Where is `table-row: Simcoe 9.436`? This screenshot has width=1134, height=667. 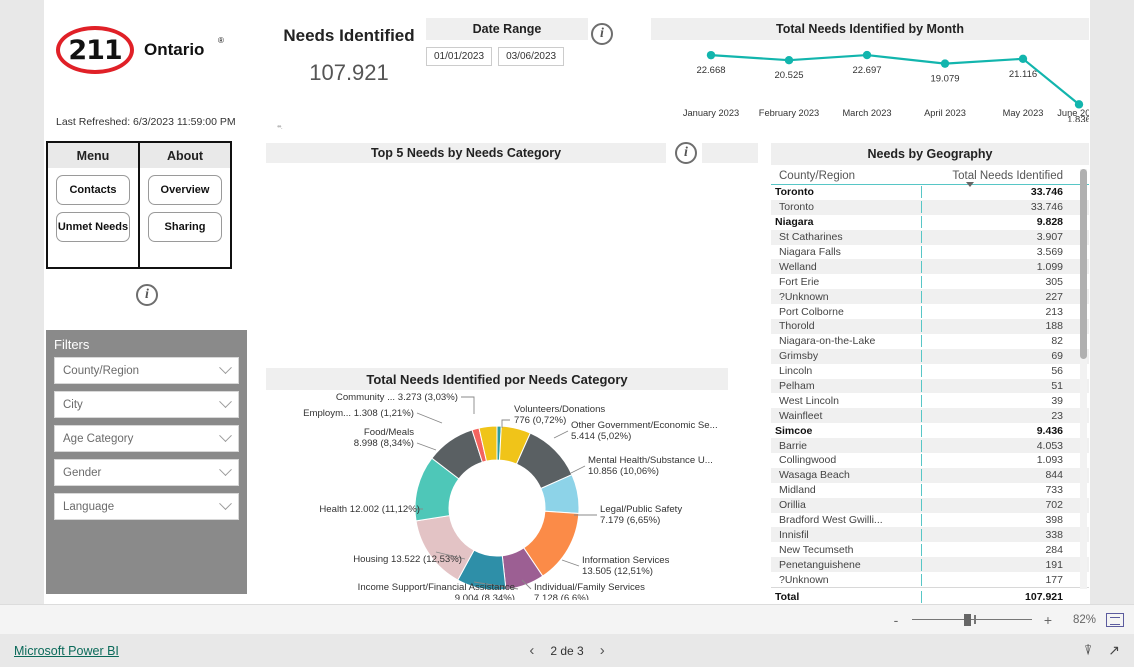 table-row: Simcoe 9.436 is located at coordinates (930, 430).